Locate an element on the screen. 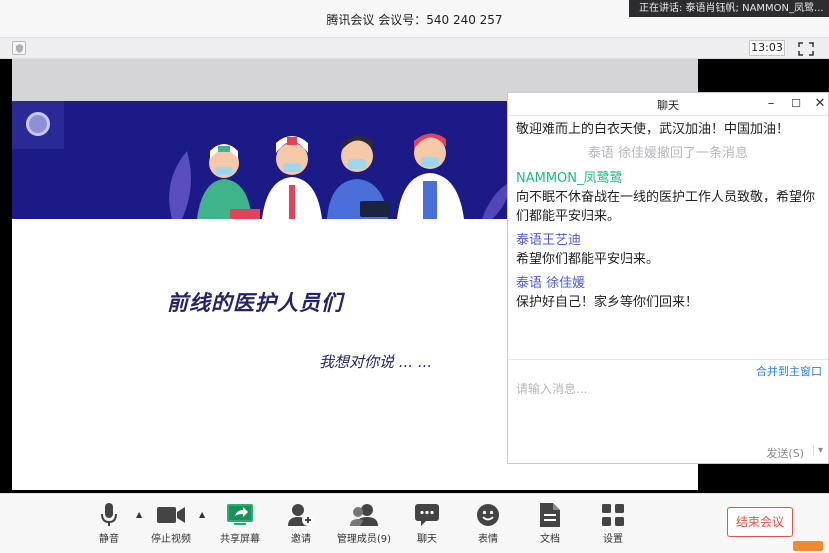  video-camera-icon is located at coordinates (171, 515).